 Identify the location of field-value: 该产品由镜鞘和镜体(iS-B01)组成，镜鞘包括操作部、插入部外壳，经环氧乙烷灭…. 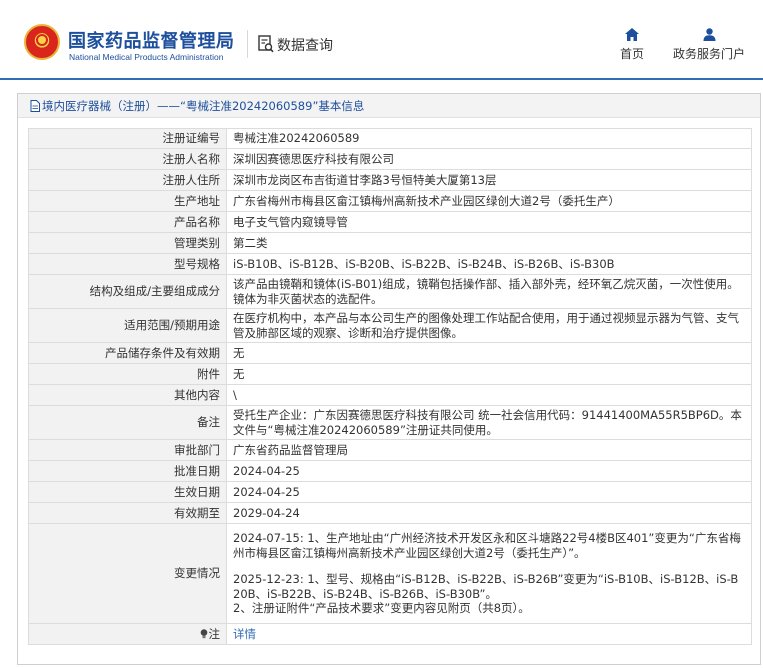
(489, 291).